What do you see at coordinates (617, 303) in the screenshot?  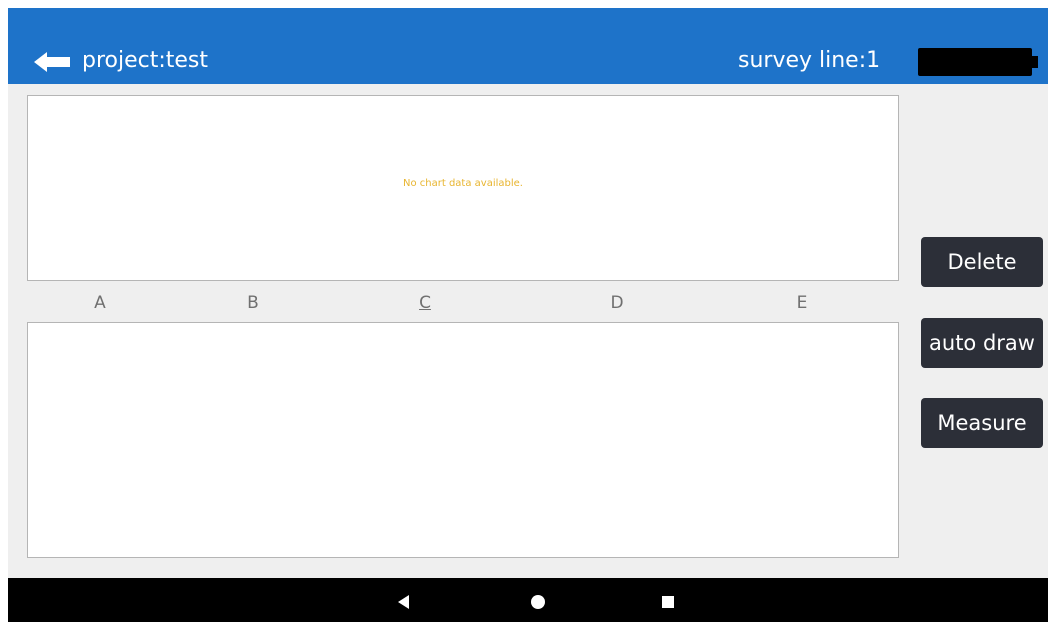 I see `tab-d: D` at bounding box center [617, 303].